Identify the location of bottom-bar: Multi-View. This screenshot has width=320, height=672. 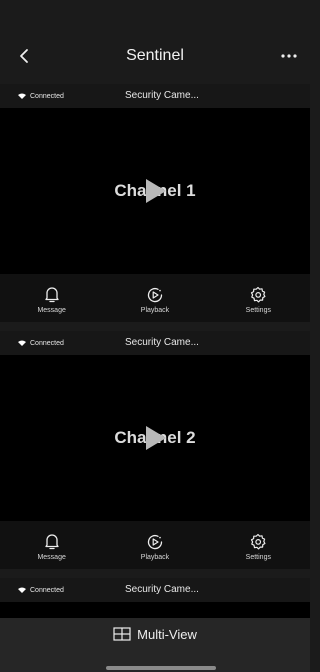
(155, 645).